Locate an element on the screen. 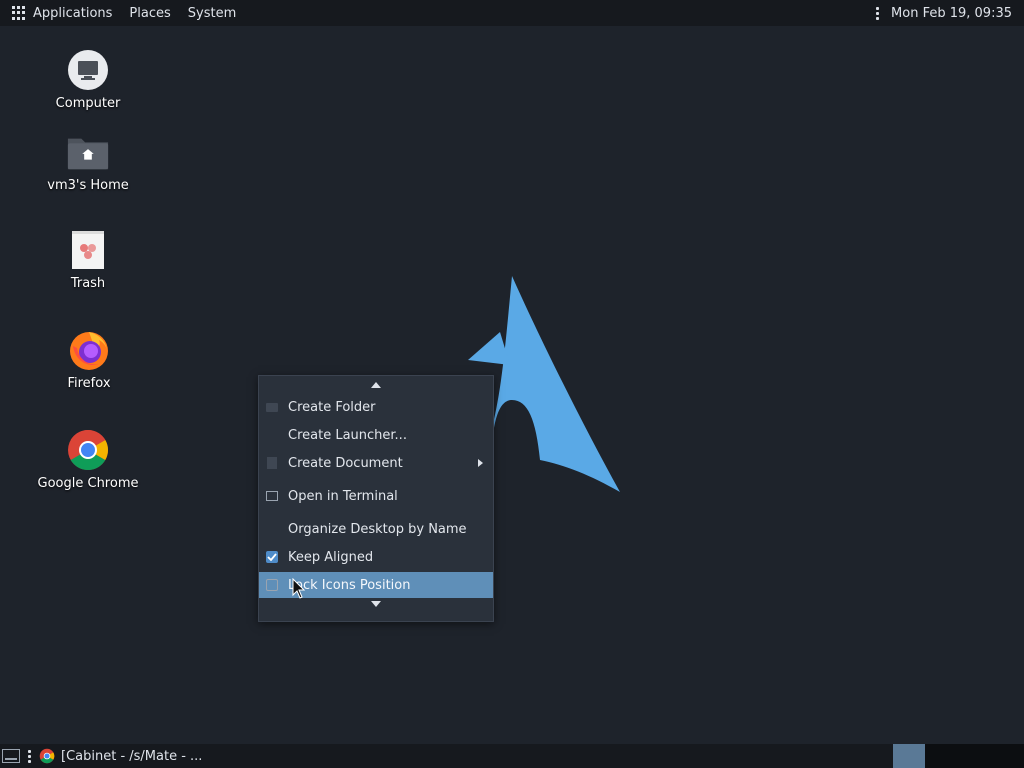 The image size is (1024, 768). desktop-icon-computer: Computer is located at coordinates (88, 79).